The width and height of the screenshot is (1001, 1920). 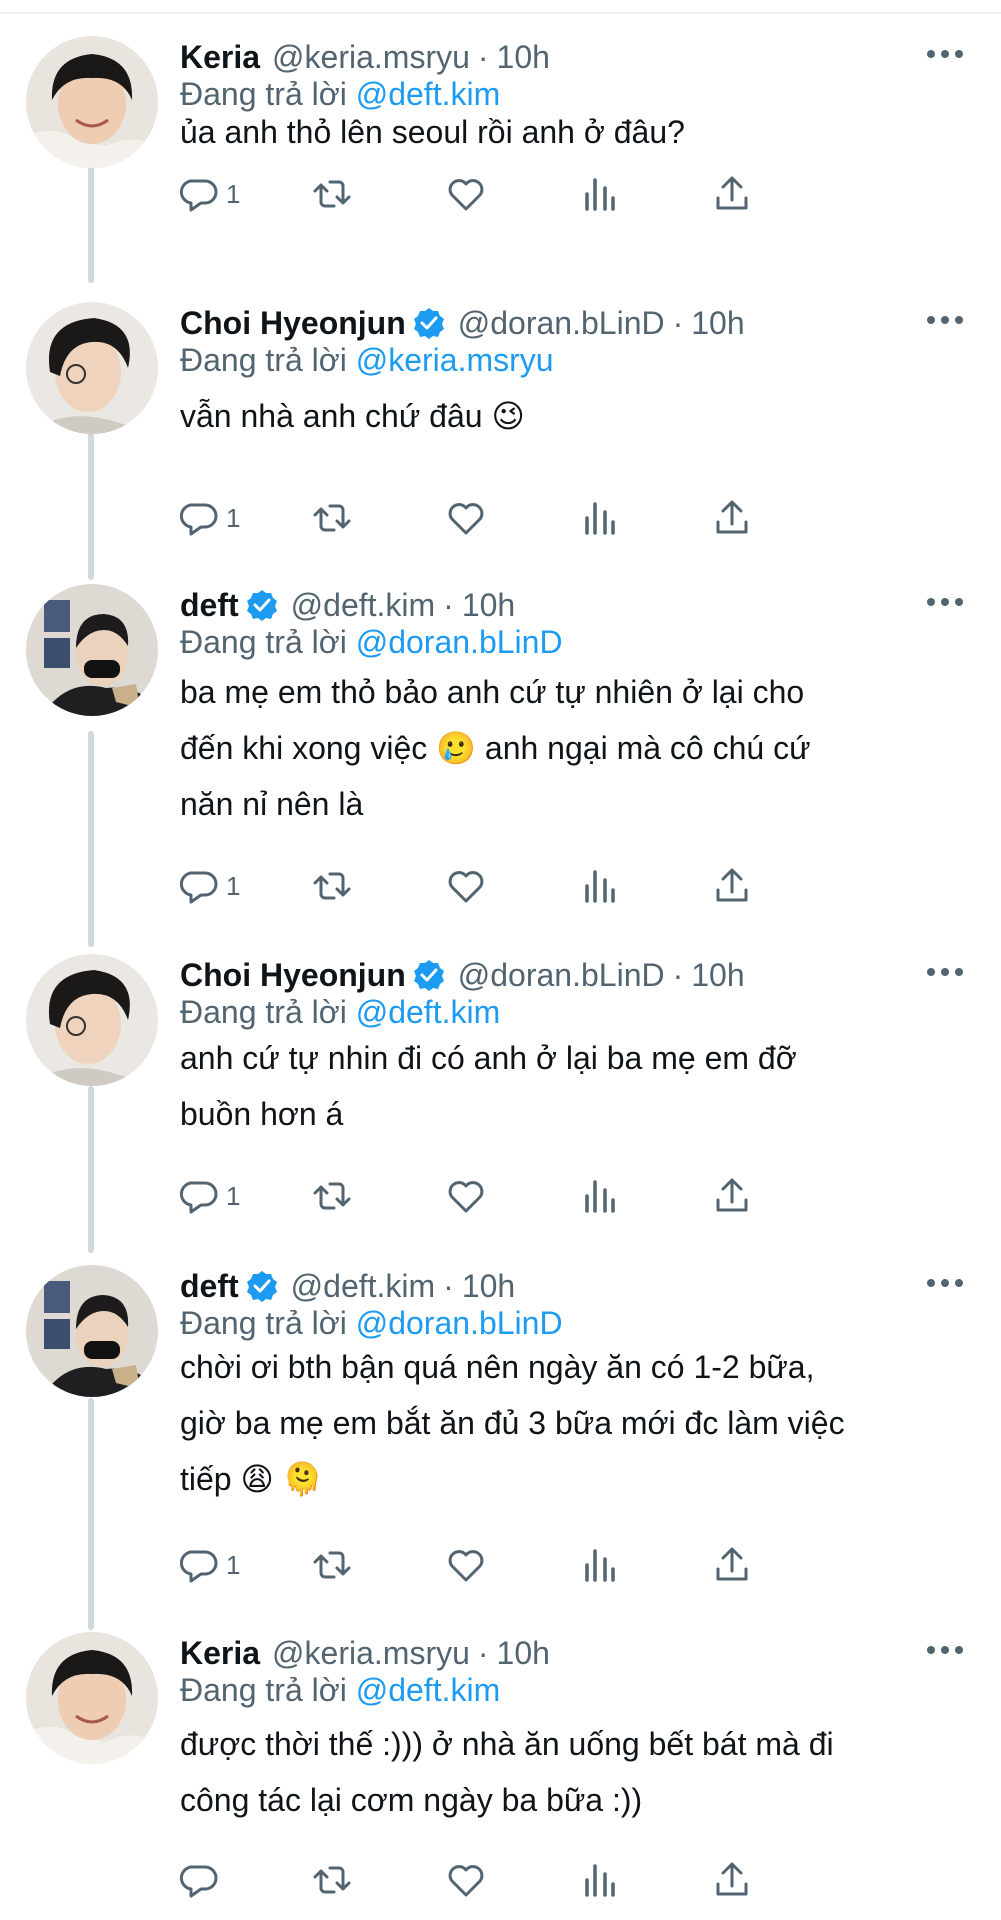 I want to click on tweet-line: vẫn nhà anh chứ đâu 😉, so click(x=352, y=416).